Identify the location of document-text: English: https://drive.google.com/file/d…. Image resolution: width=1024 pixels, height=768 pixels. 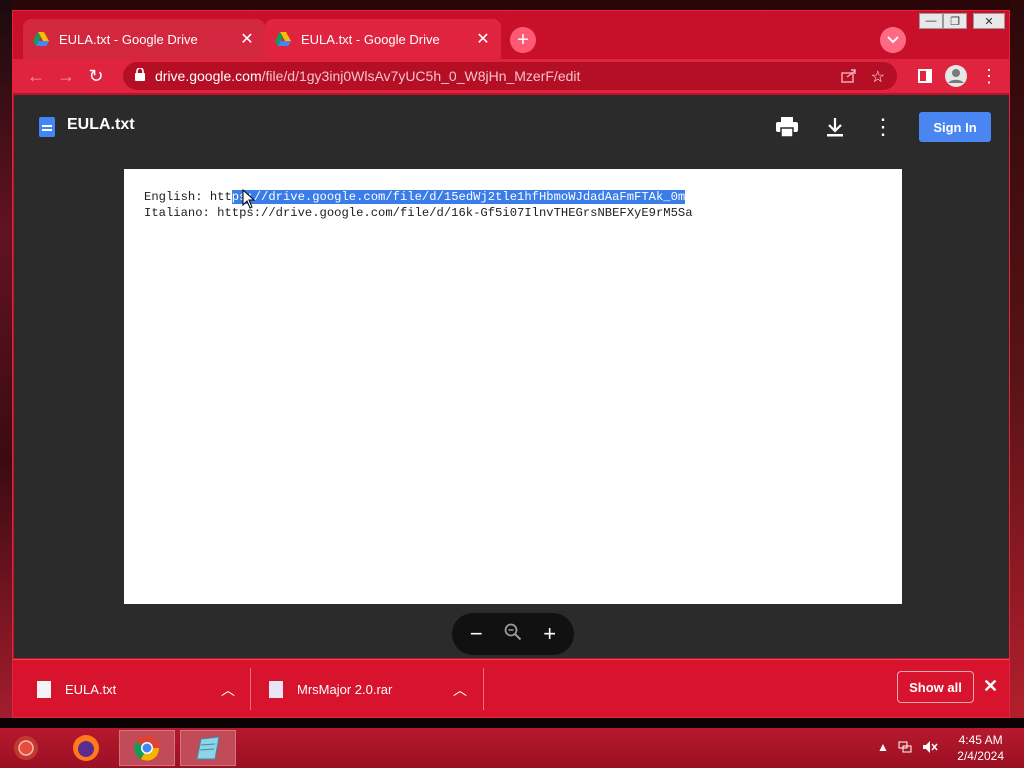
(418, 205).